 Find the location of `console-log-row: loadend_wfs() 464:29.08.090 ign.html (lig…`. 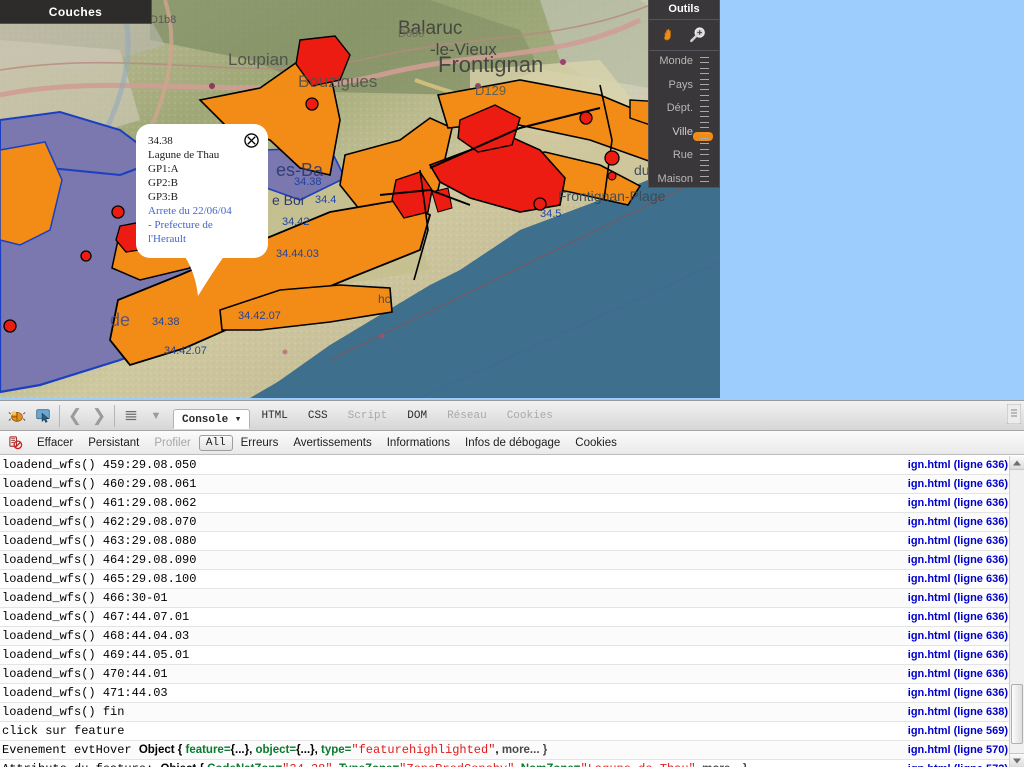

console-log-row: loadend_wfs() 464:29.08.090 ign.html (lig… is located at coordinates (512, 560).